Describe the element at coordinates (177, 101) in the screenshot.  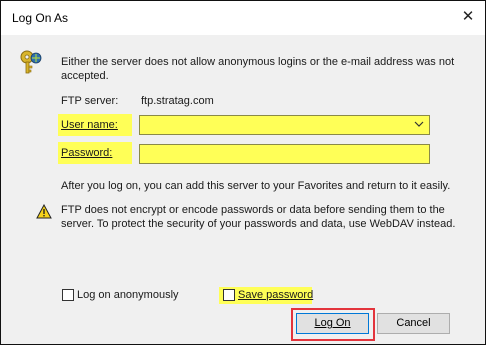
I see `ftp-server-value: ftp.stratag.com` at that location.